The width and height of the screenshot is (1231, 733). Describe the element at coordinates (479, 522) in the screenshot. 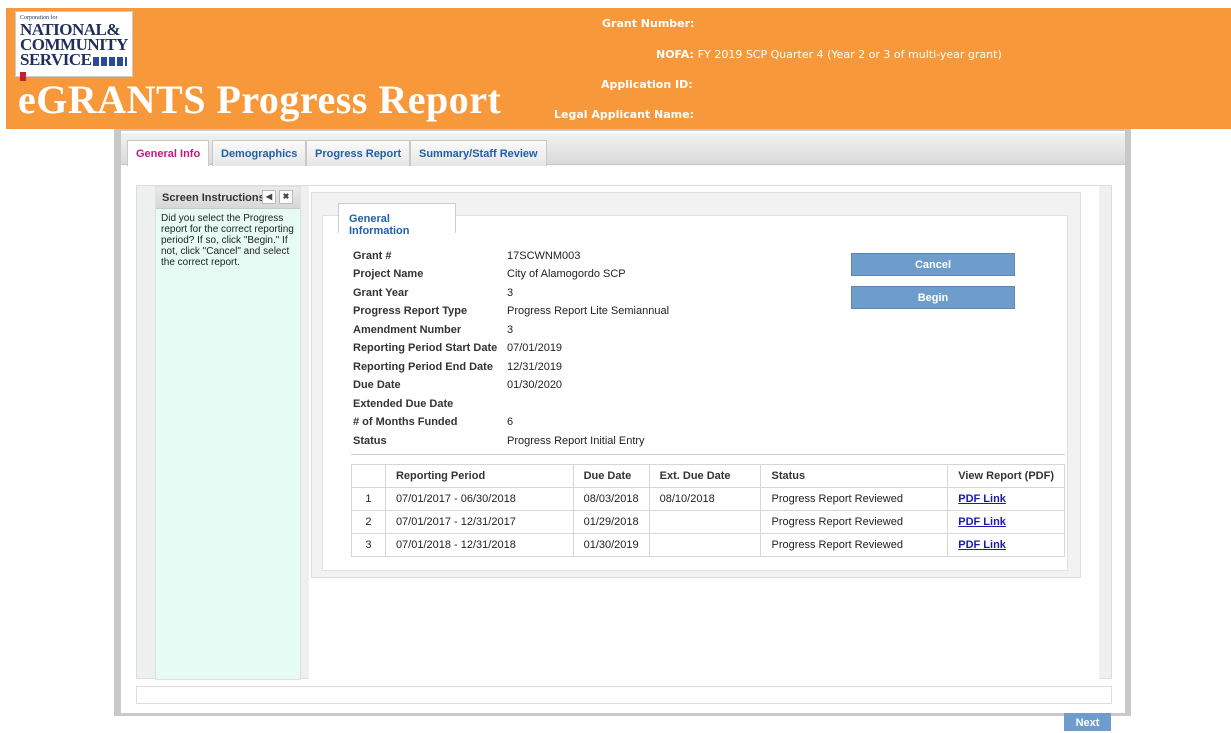

I see `row-period: 07/01/2017 - 12/31/2017` at that location.